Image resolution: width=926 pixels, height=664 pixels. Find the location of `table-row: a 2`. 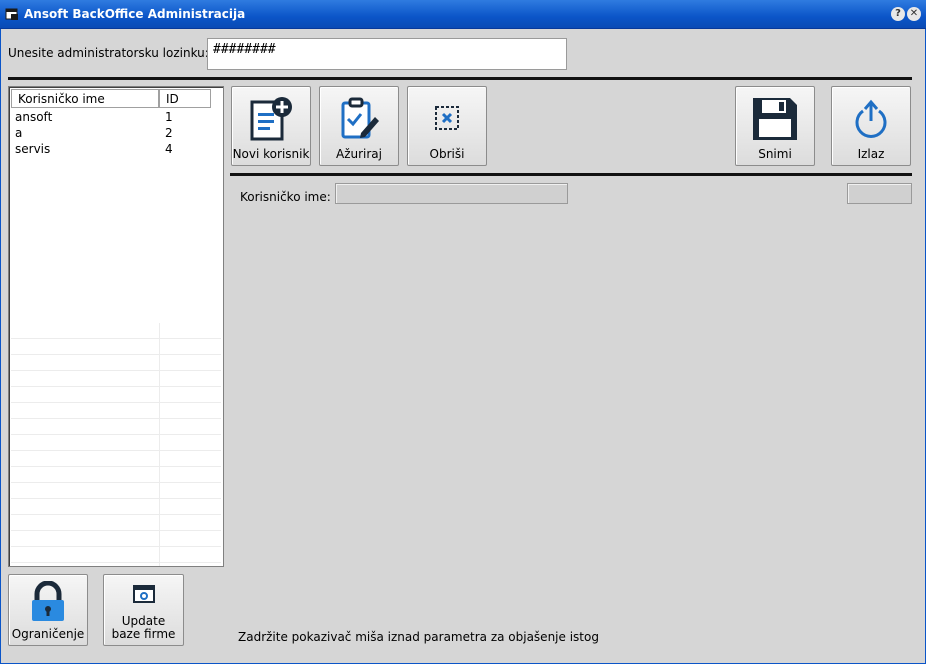

table-row: a 2 is located at coordinates (116, 133).